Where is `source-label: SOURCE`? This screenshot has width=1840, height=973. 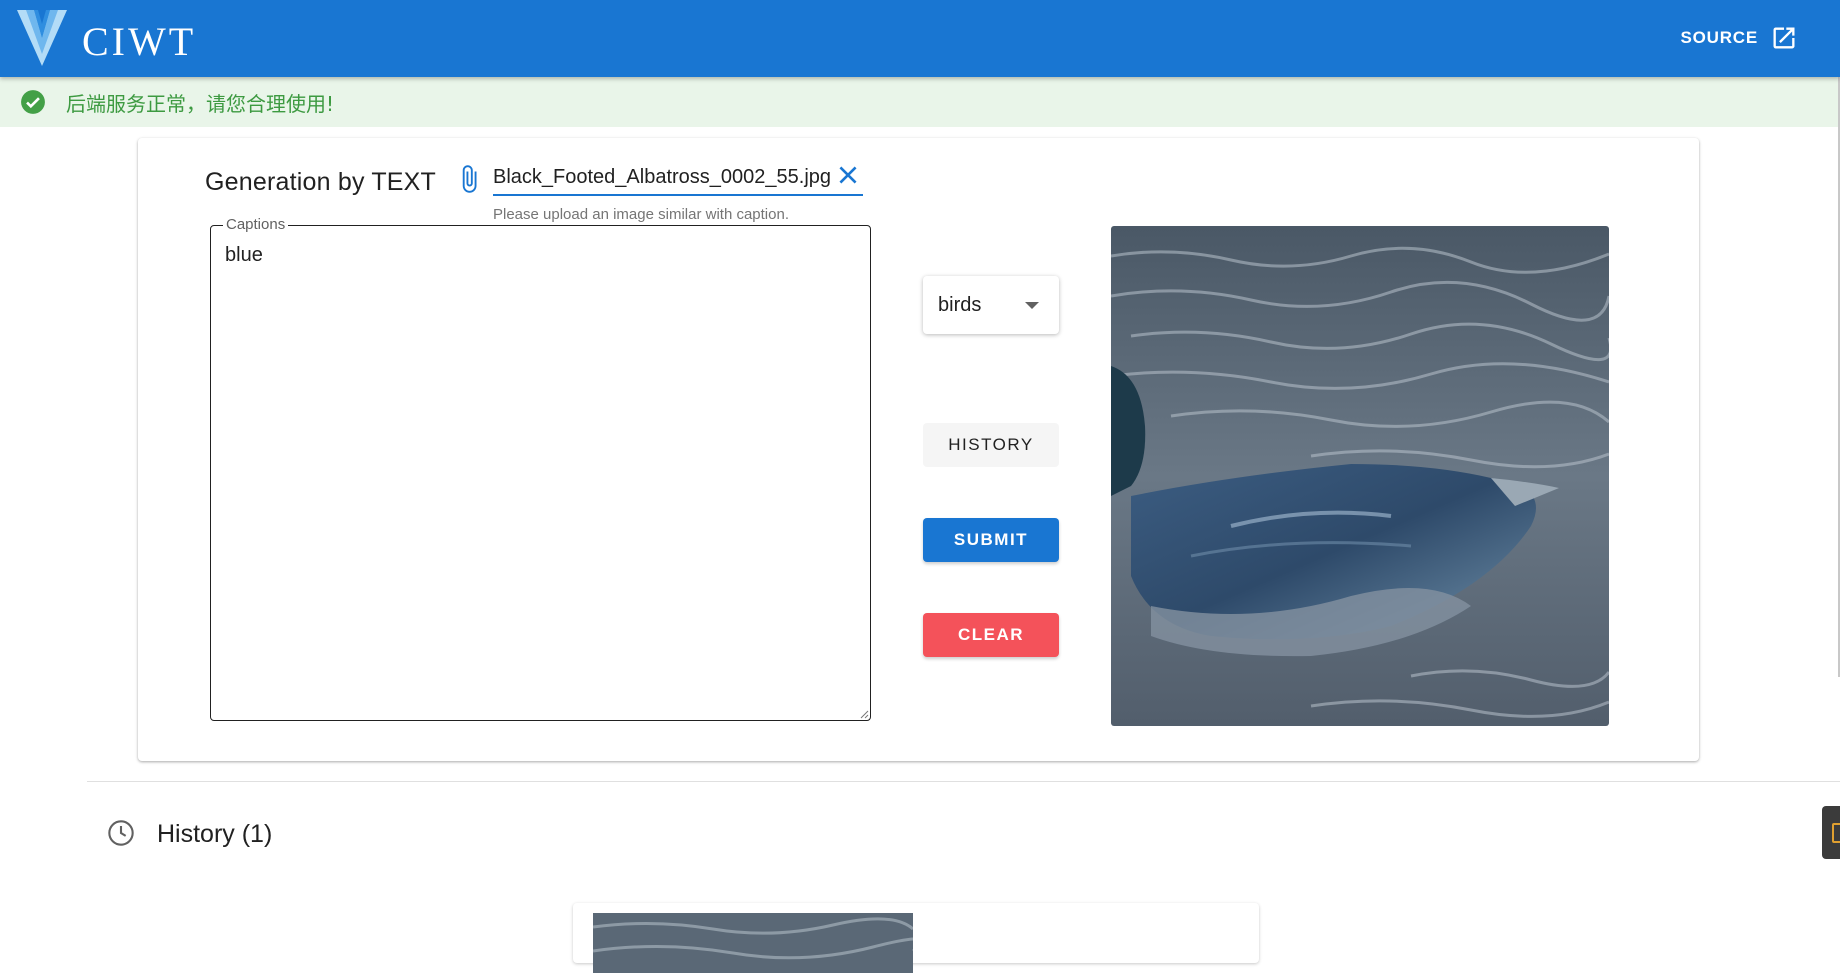 source-label: SOURCE is located at coordinates (1719, 37).